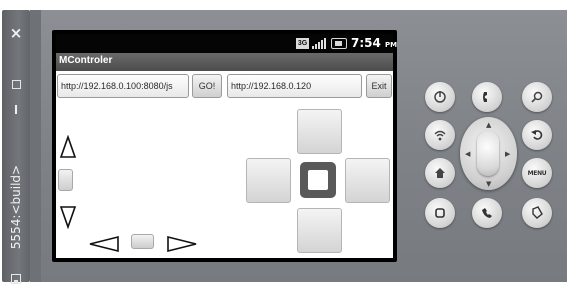 The image size is (567, 287). What do you see at coordinates (16, 147) in the screenshot?
I see `window-side-toolbar: × 5554:<build>` at bounding box center [16, 147].